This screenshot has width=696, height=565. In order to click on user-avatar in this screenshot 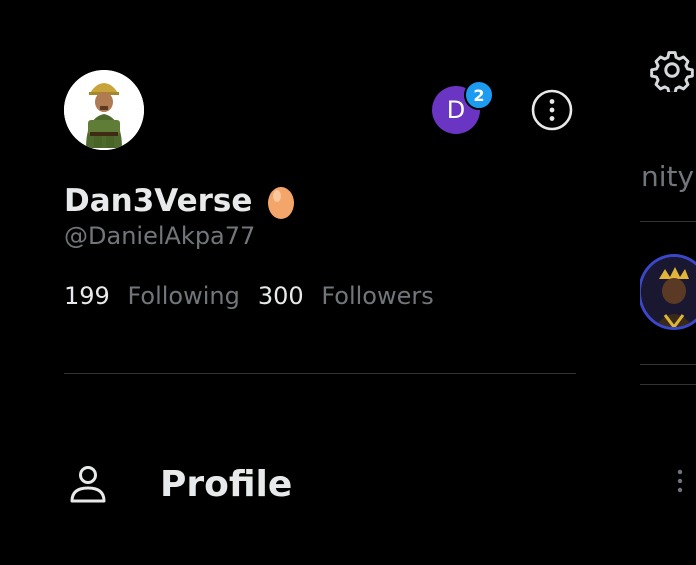, I will do `click(104, 110)`.